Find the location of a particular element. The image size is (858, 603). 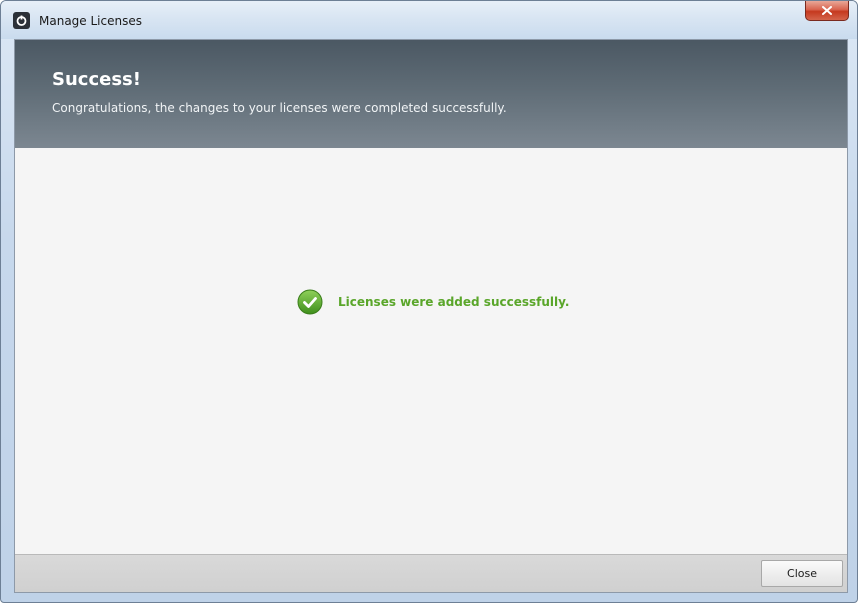

status-message: Licenses were added successfully. is located at coordinates (433, 302).